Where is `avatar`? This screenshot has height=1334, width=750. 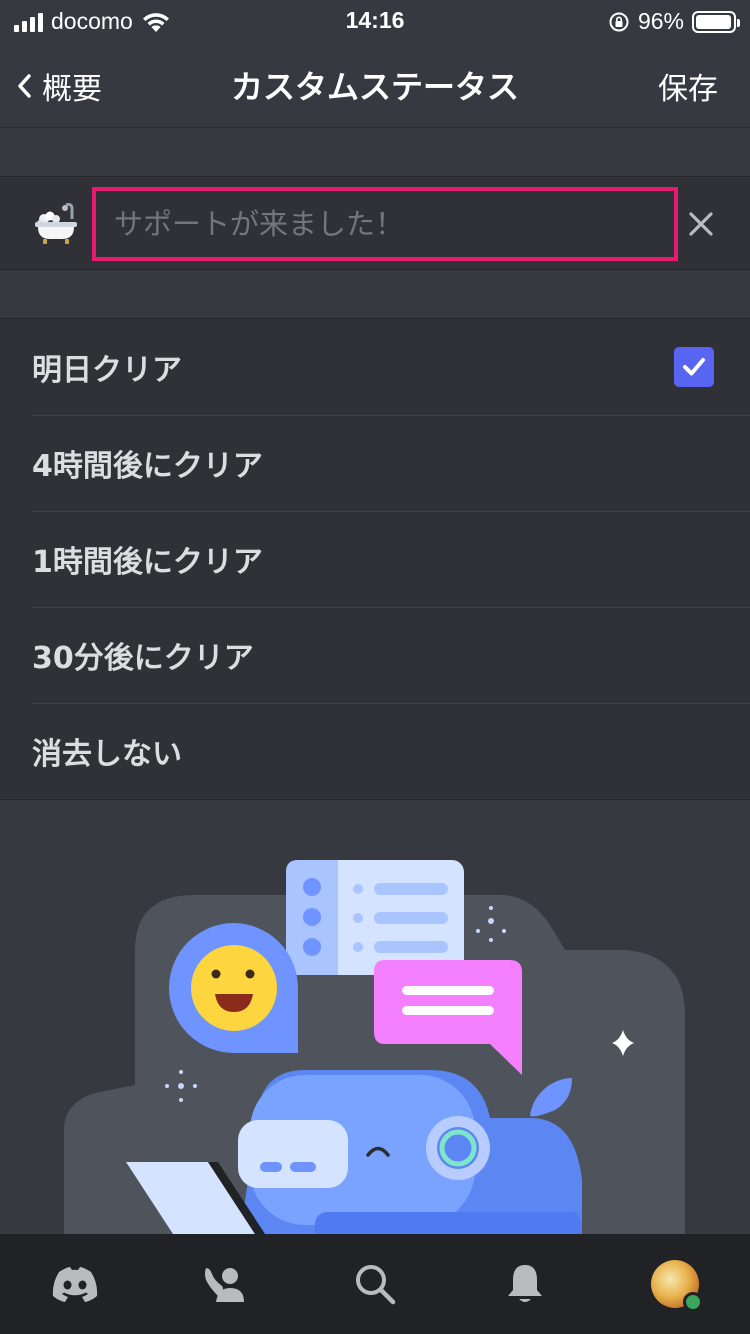
avatar is located at coordinates (677, 1286).